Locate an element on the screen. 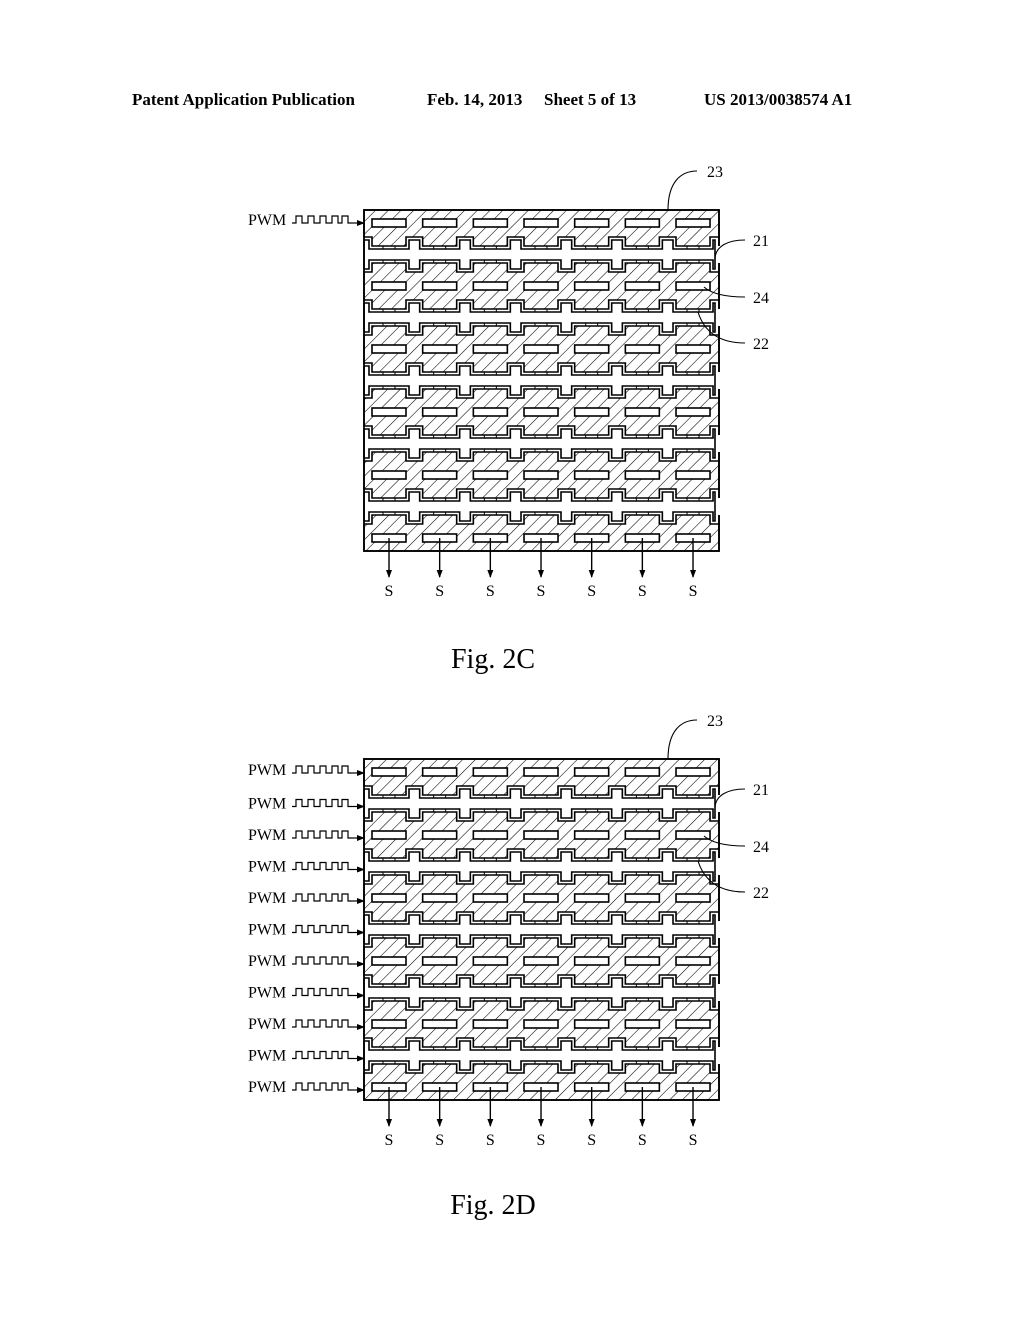 This screenshot has height=1320, width=1024. figure-caption: Fig. 2C is located at coordinates (493, 659).